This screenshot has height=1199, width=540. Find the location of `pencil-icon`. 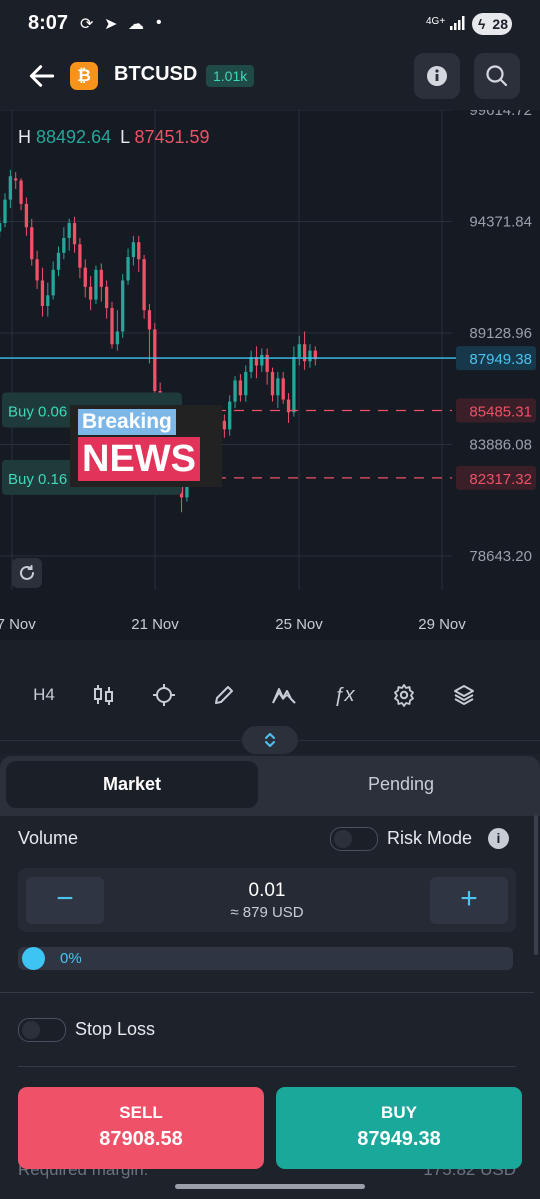

pencil-icon is located at coordinates (224, 695).